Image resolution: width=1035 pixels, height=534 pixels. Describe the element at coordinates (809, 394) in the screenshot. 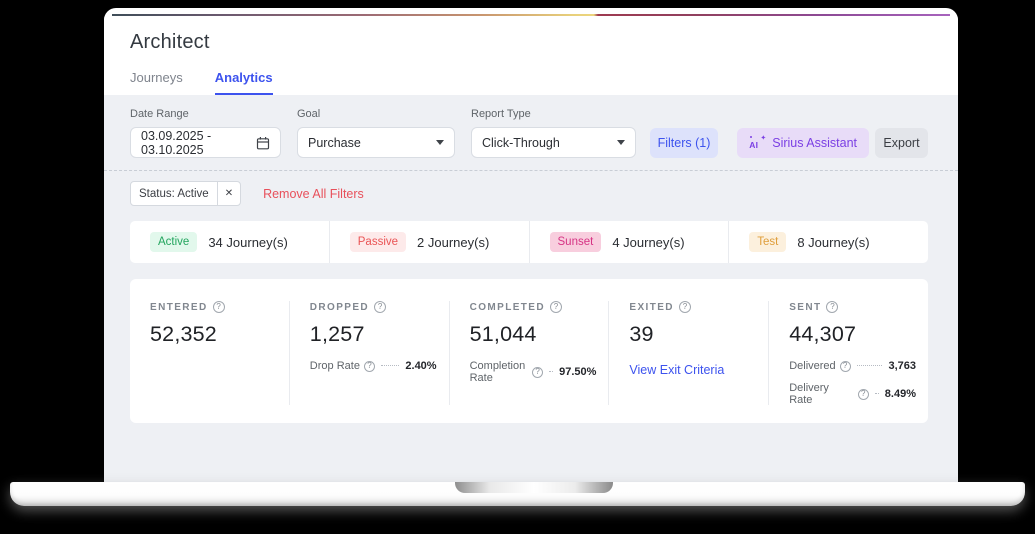

I see `delivery-rate-label: Delivery Rate` at that location.